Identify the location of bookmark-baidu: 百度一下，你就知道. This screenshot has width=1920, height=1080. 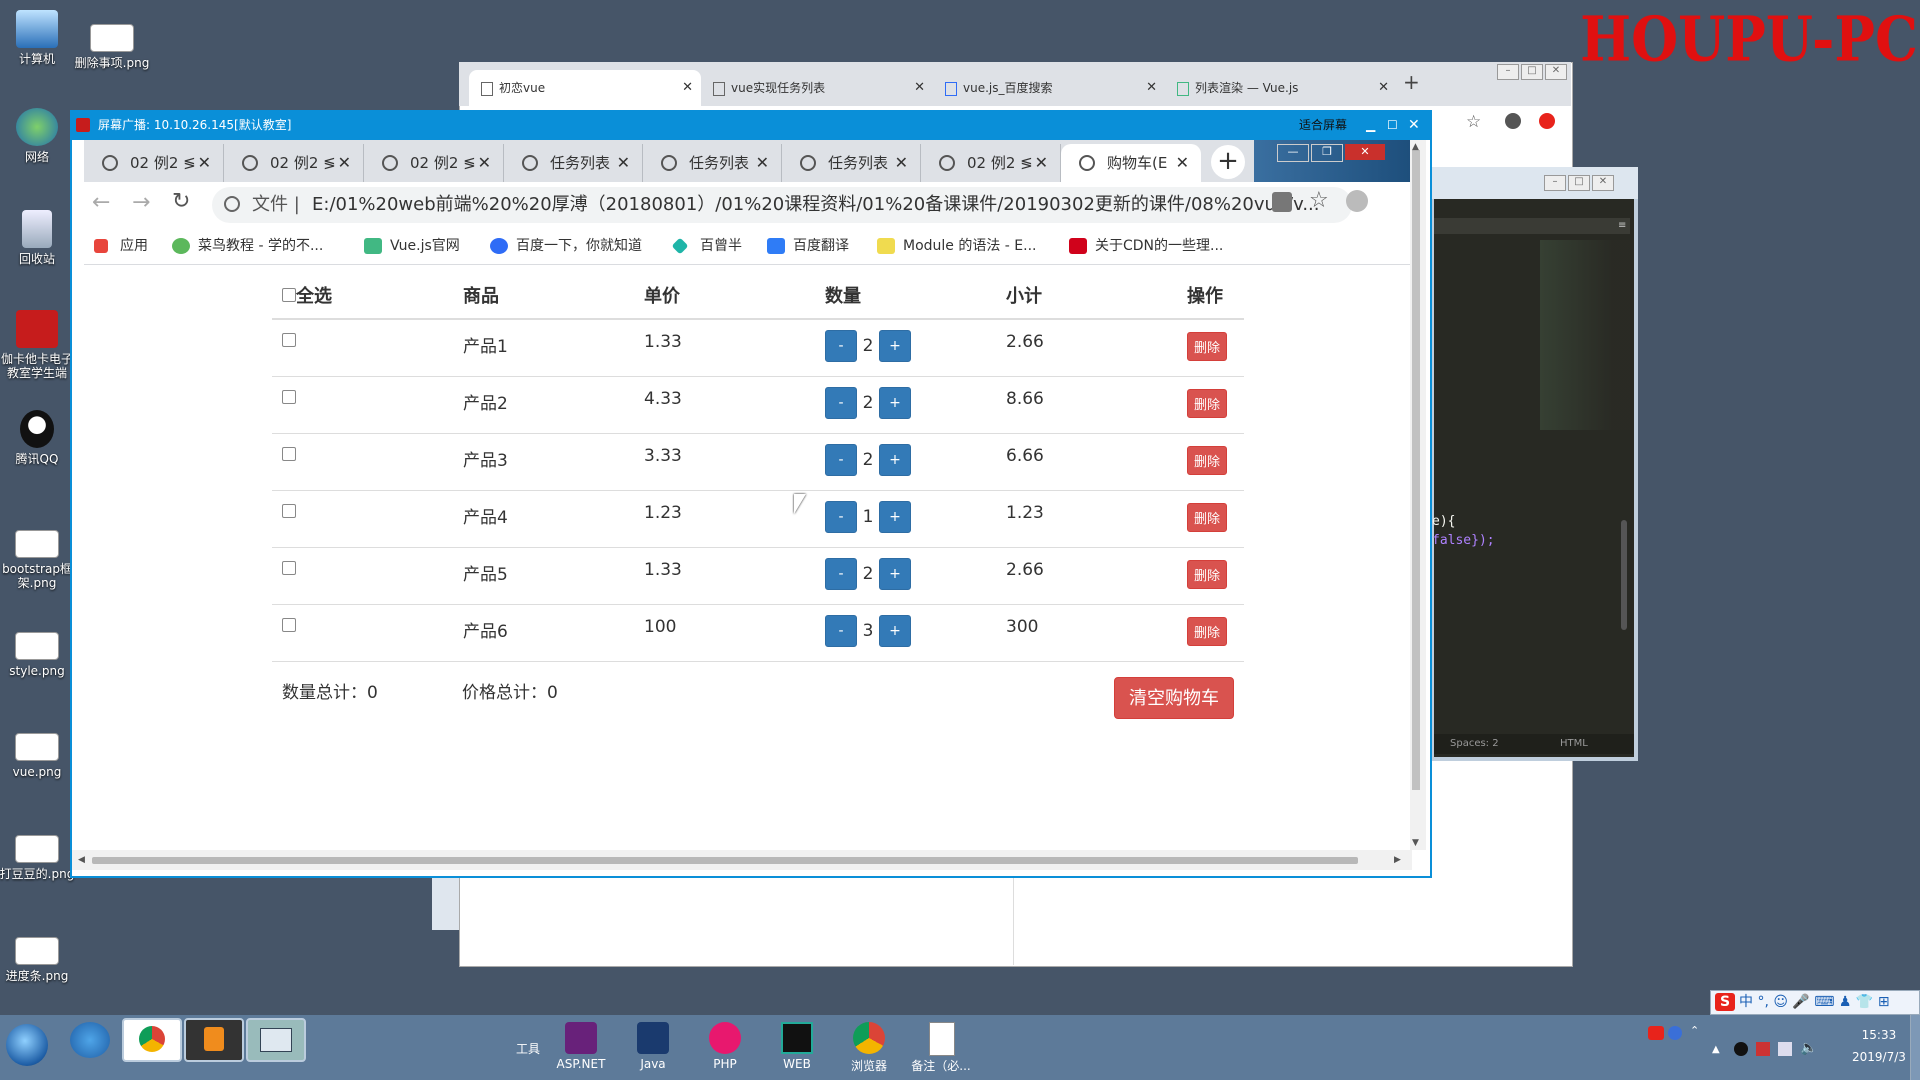
(566, 246).